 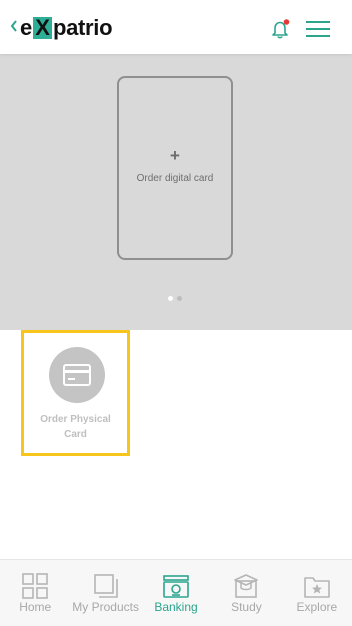 What do you see at coordinates (281, 29) in the screenshot?
I see `notification-bell-icon` at bounding box center [281, 29].